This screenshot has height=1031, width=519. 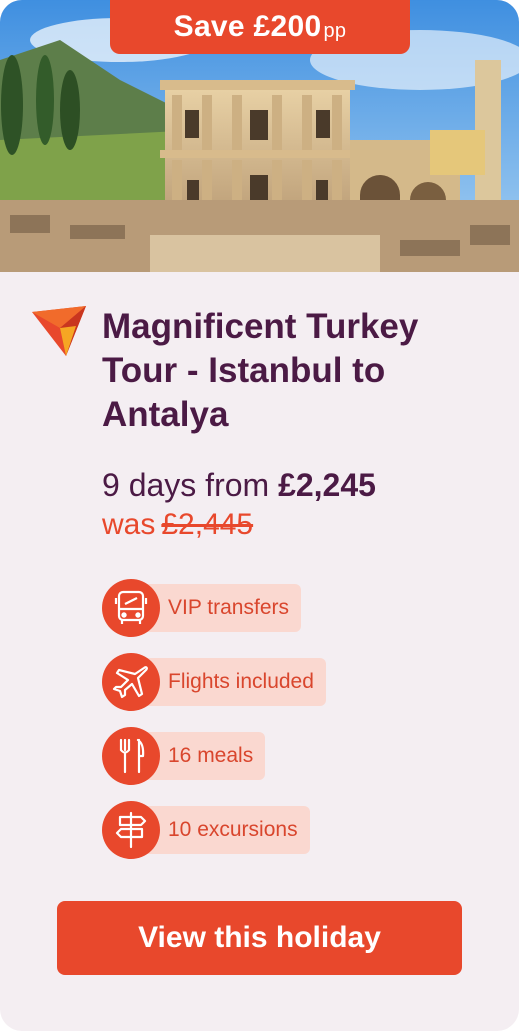 What do you see at coordinates (207, 524) in the screenshot?
I see `was-price: £2,445` at bounding box center [207, 524].